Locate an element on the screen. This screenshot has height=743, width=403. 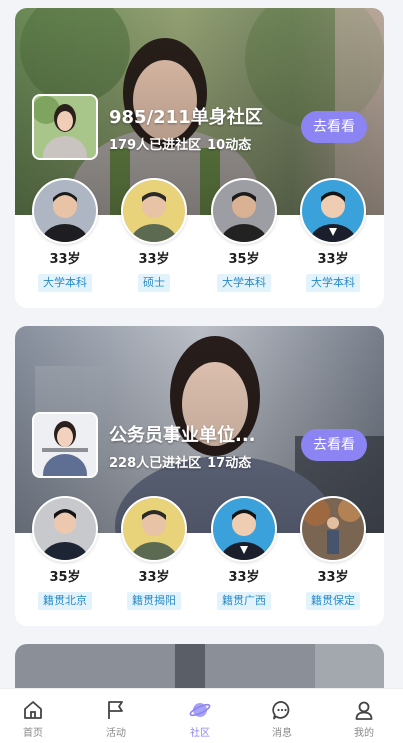
tab-messages: 消息 is located at coordinates (282, 716).